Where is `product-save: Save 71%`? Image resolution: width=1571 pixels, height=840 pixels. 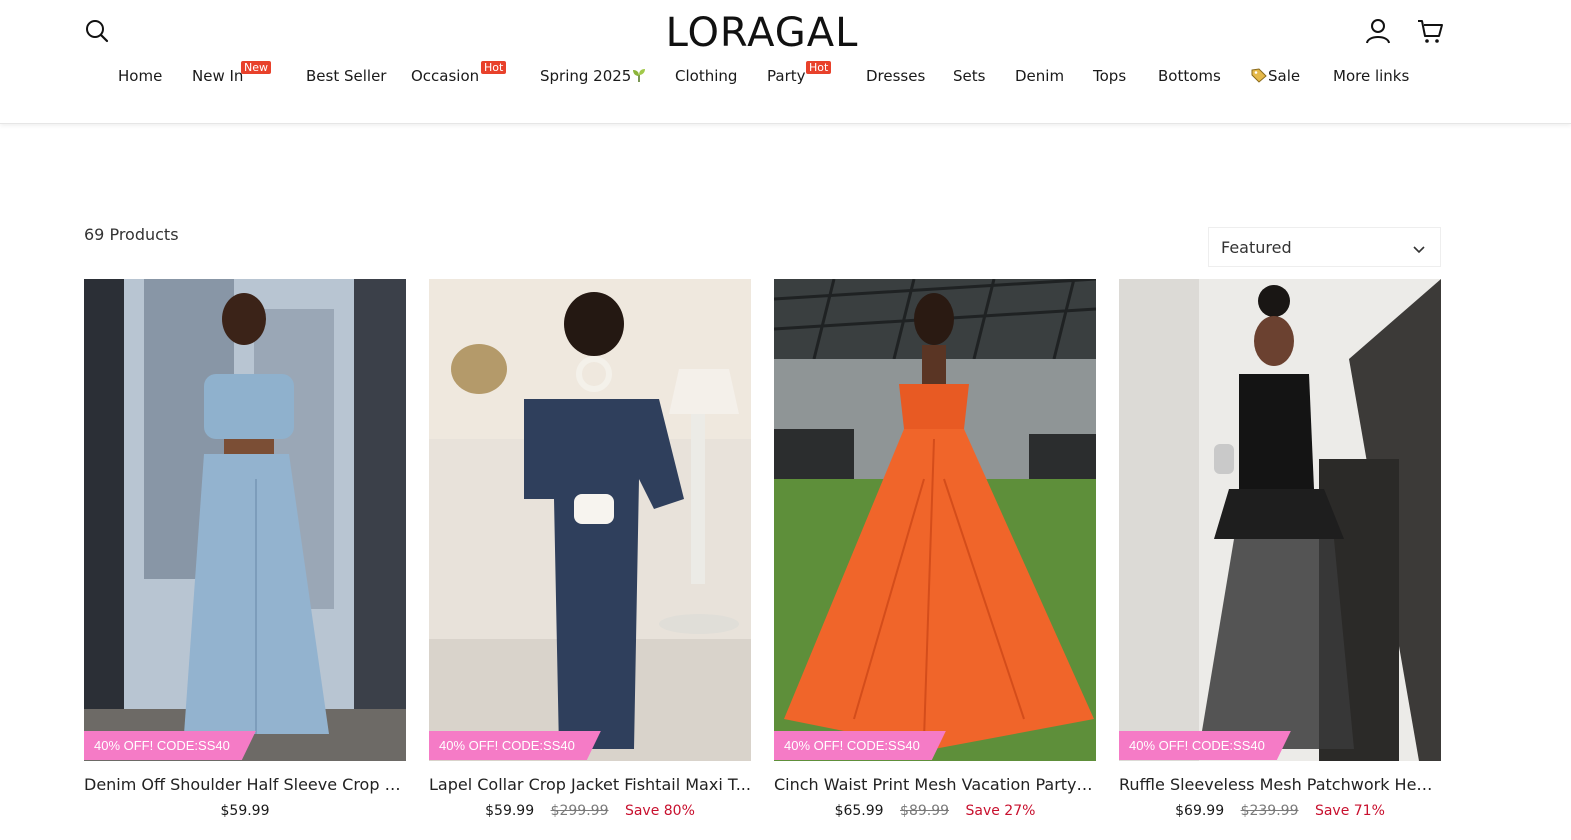
product-save: Save 71% is located at coordinates (1349, 811).